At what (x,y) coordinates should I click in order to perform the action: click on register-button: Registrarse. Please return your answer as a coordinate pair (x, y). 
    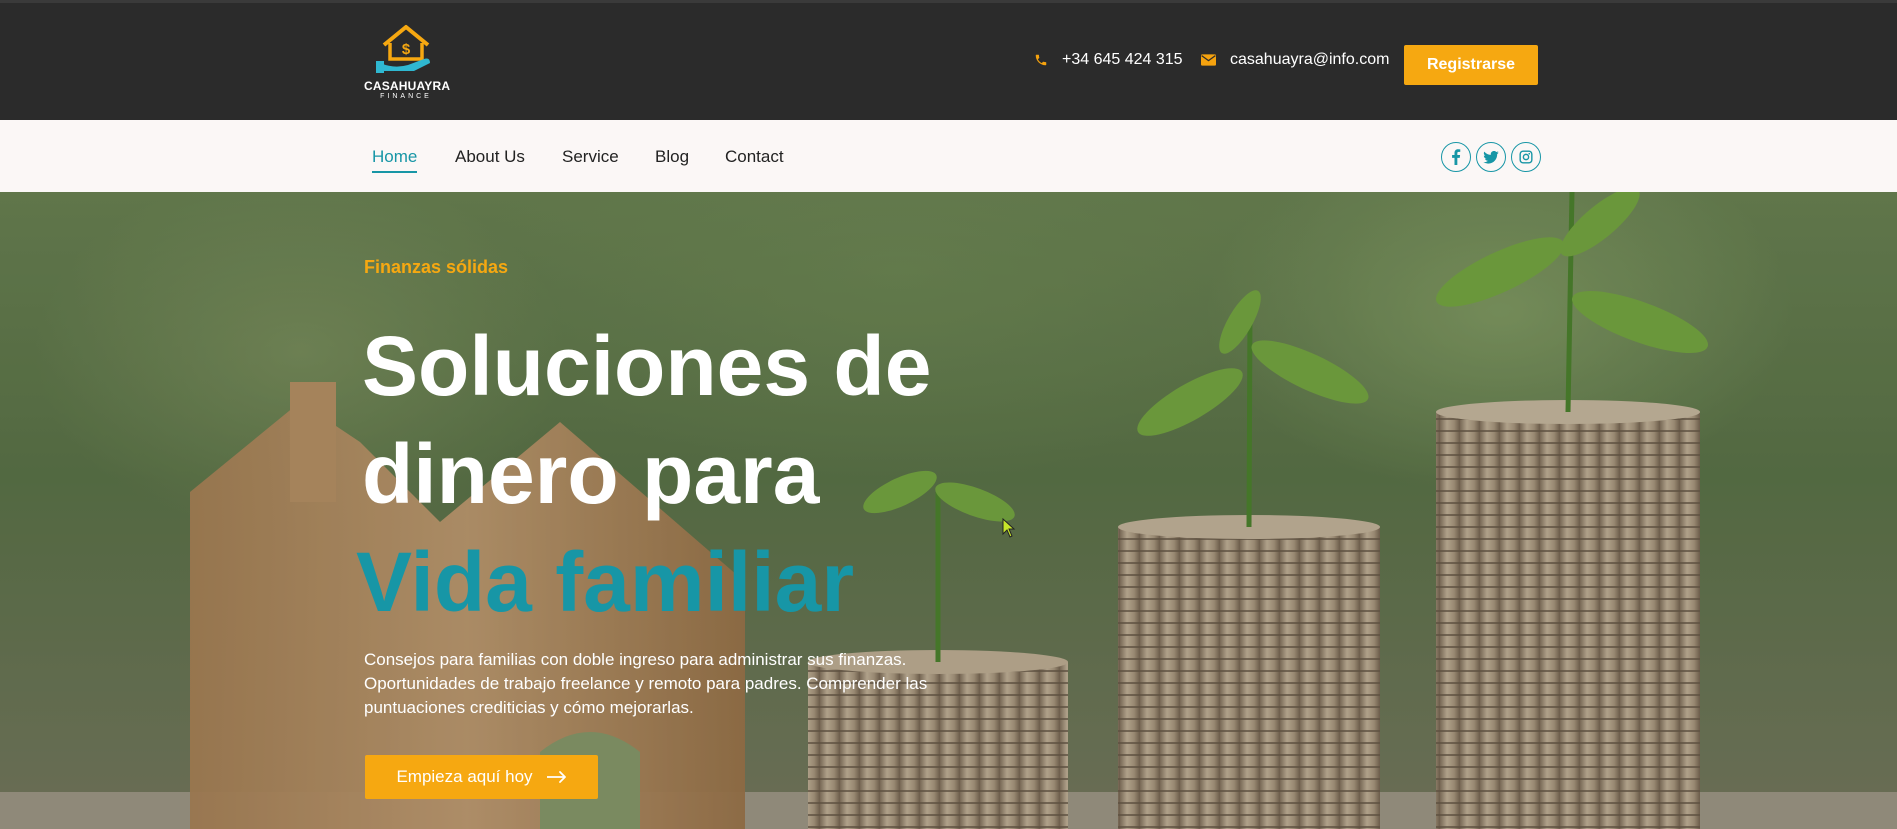
    Looking at the image, I should click on (1471, 65).